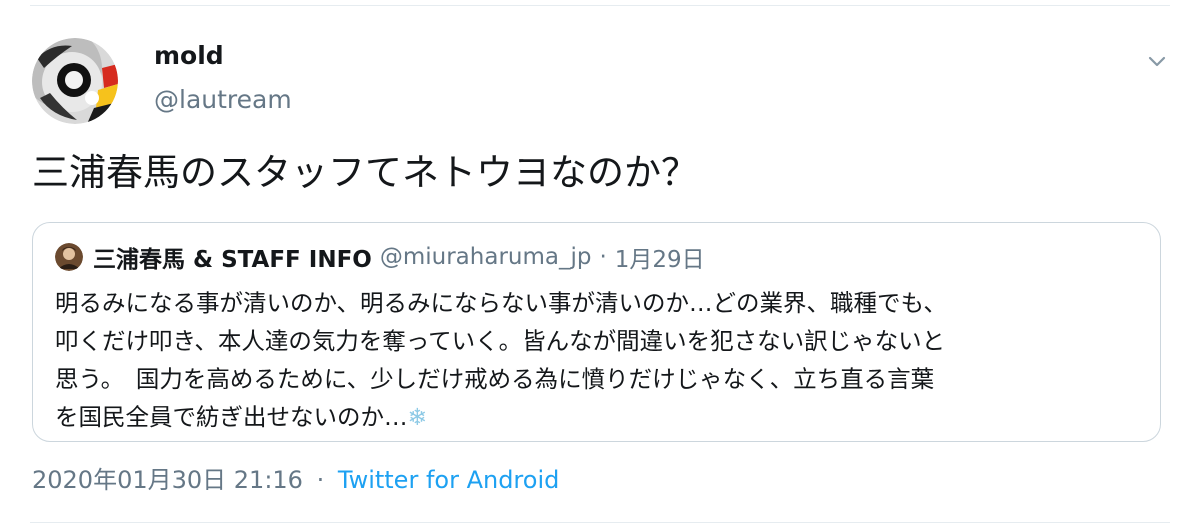  Describe the element at coordinates (485, 257) in the screenshot. I see `quoted-author-handle: @miuraharuma_jp` at that location.